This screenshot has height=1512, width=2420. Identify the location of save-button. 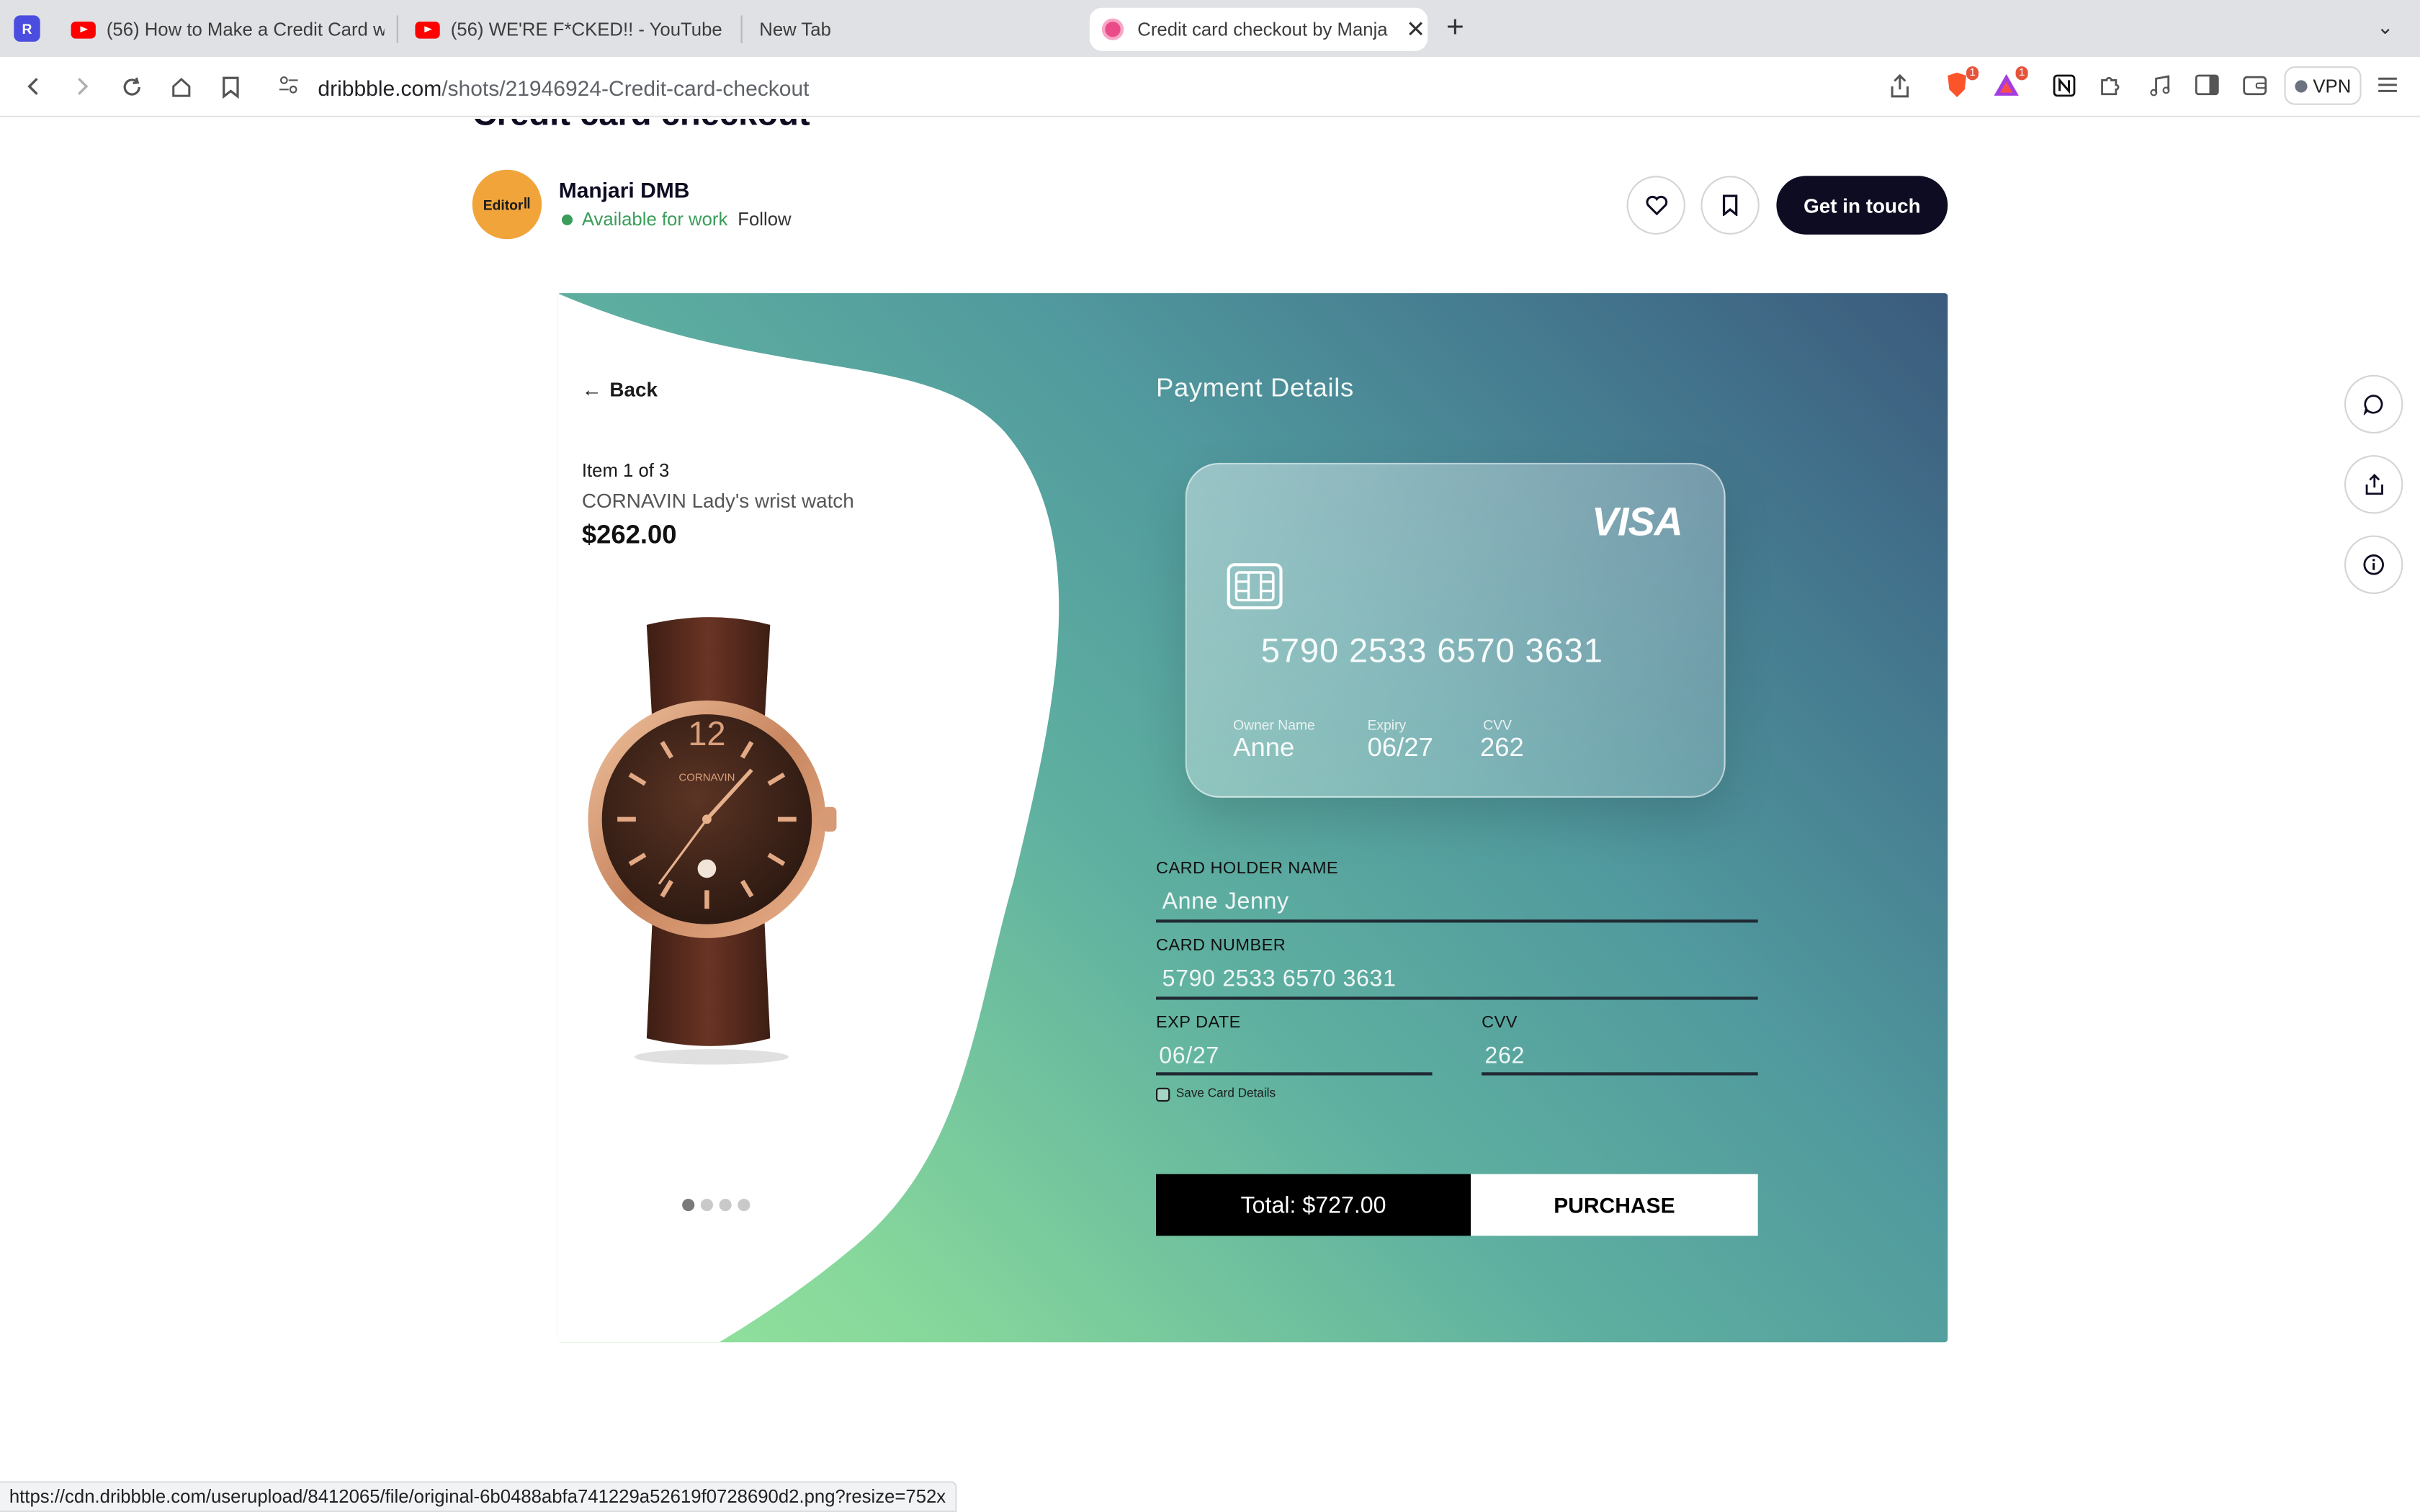
(1730, 205).